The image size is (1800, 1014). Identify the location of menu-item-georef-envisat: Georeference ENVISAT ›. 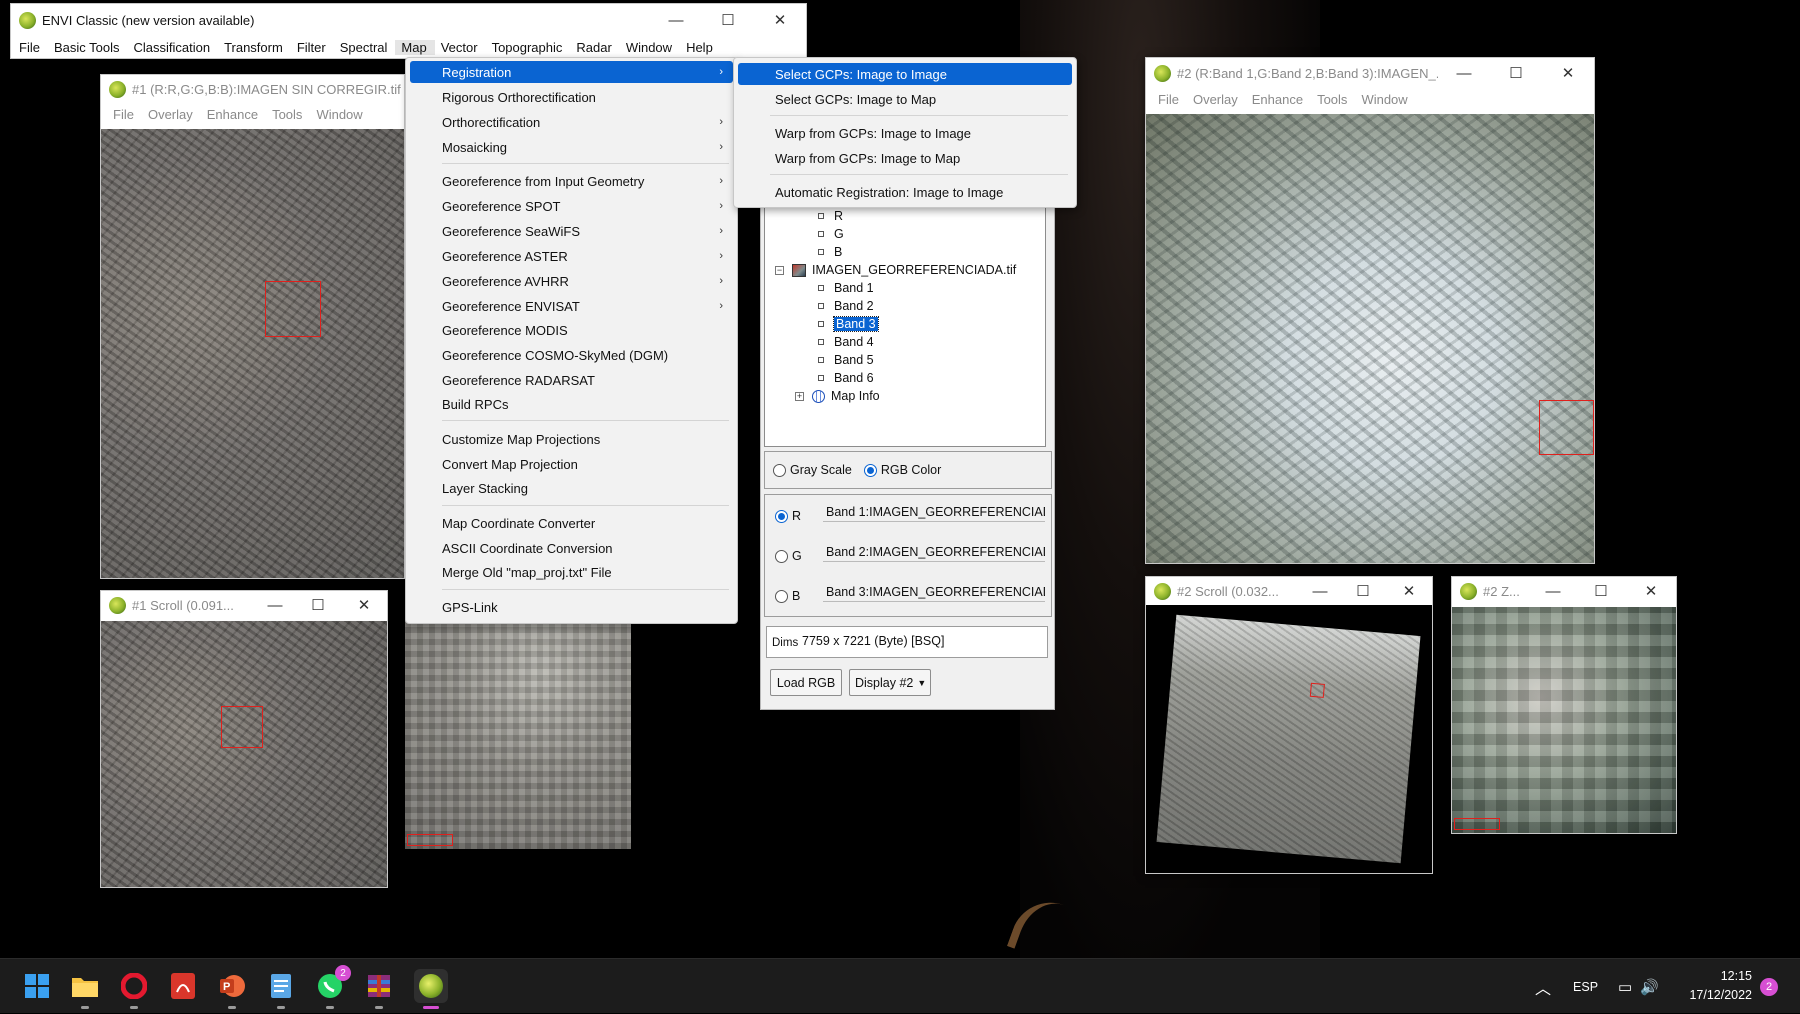
(571, 306).